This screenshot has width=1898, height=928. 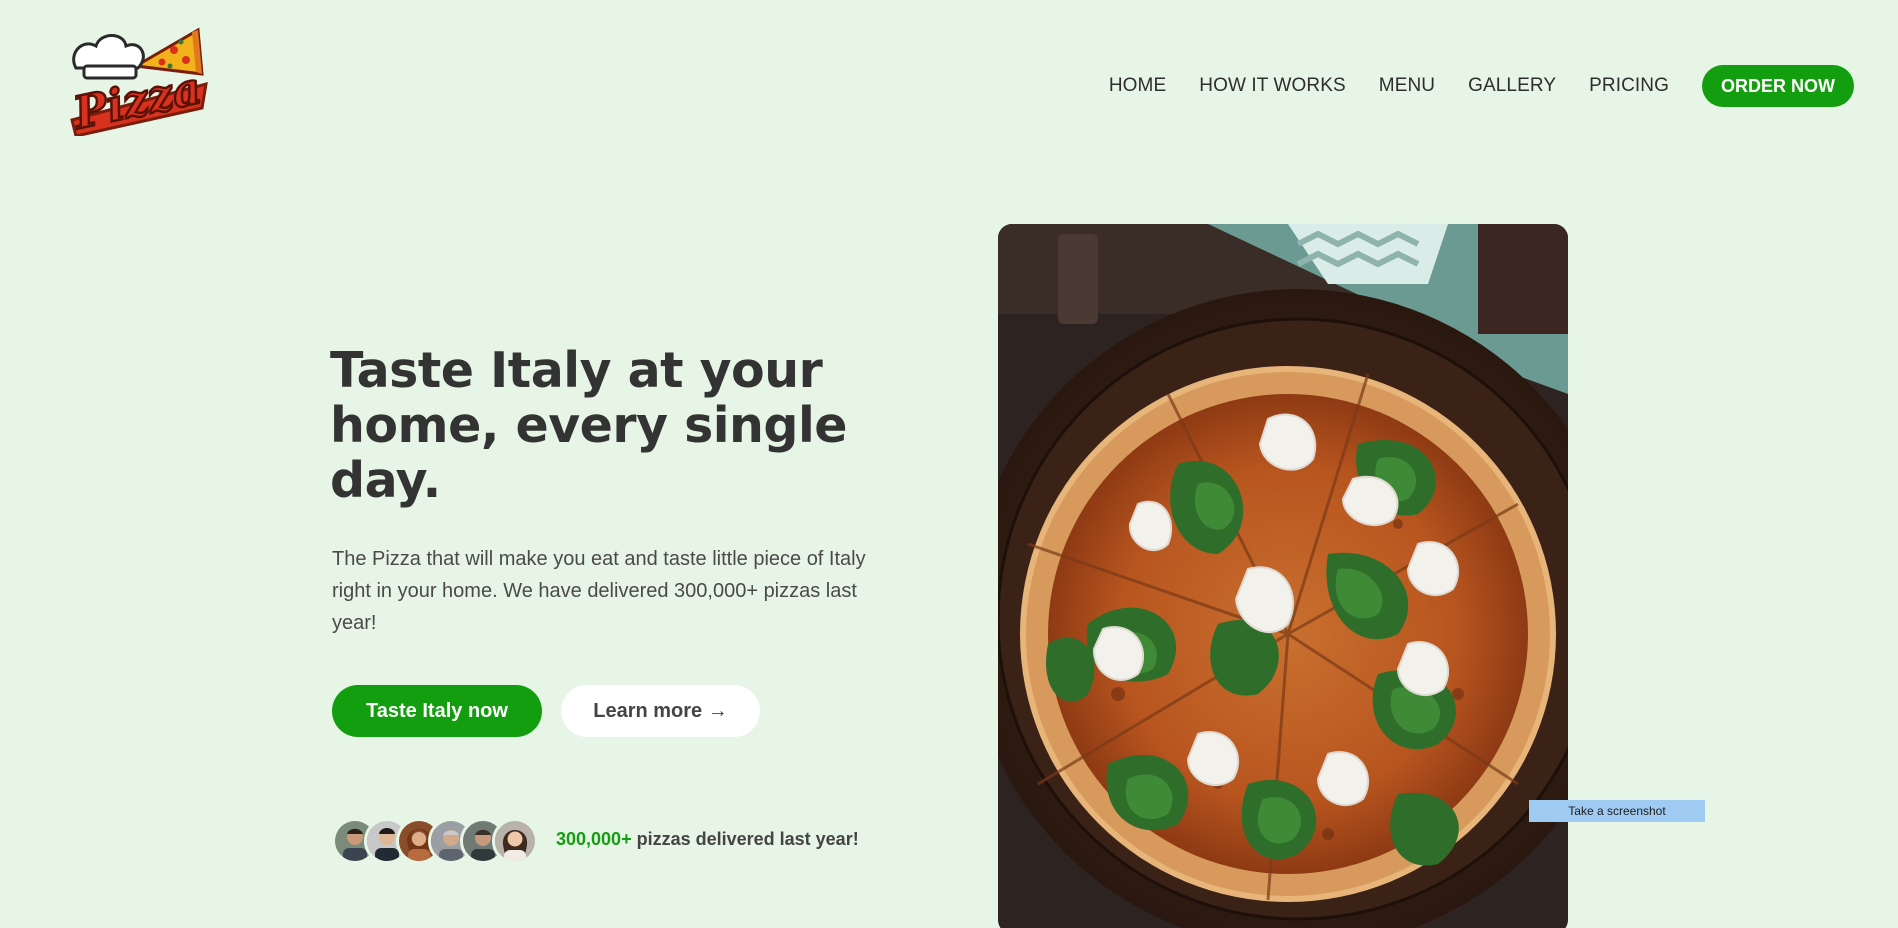 I want to click on pizza-logo: Pizza, so click(x=137, y=82).